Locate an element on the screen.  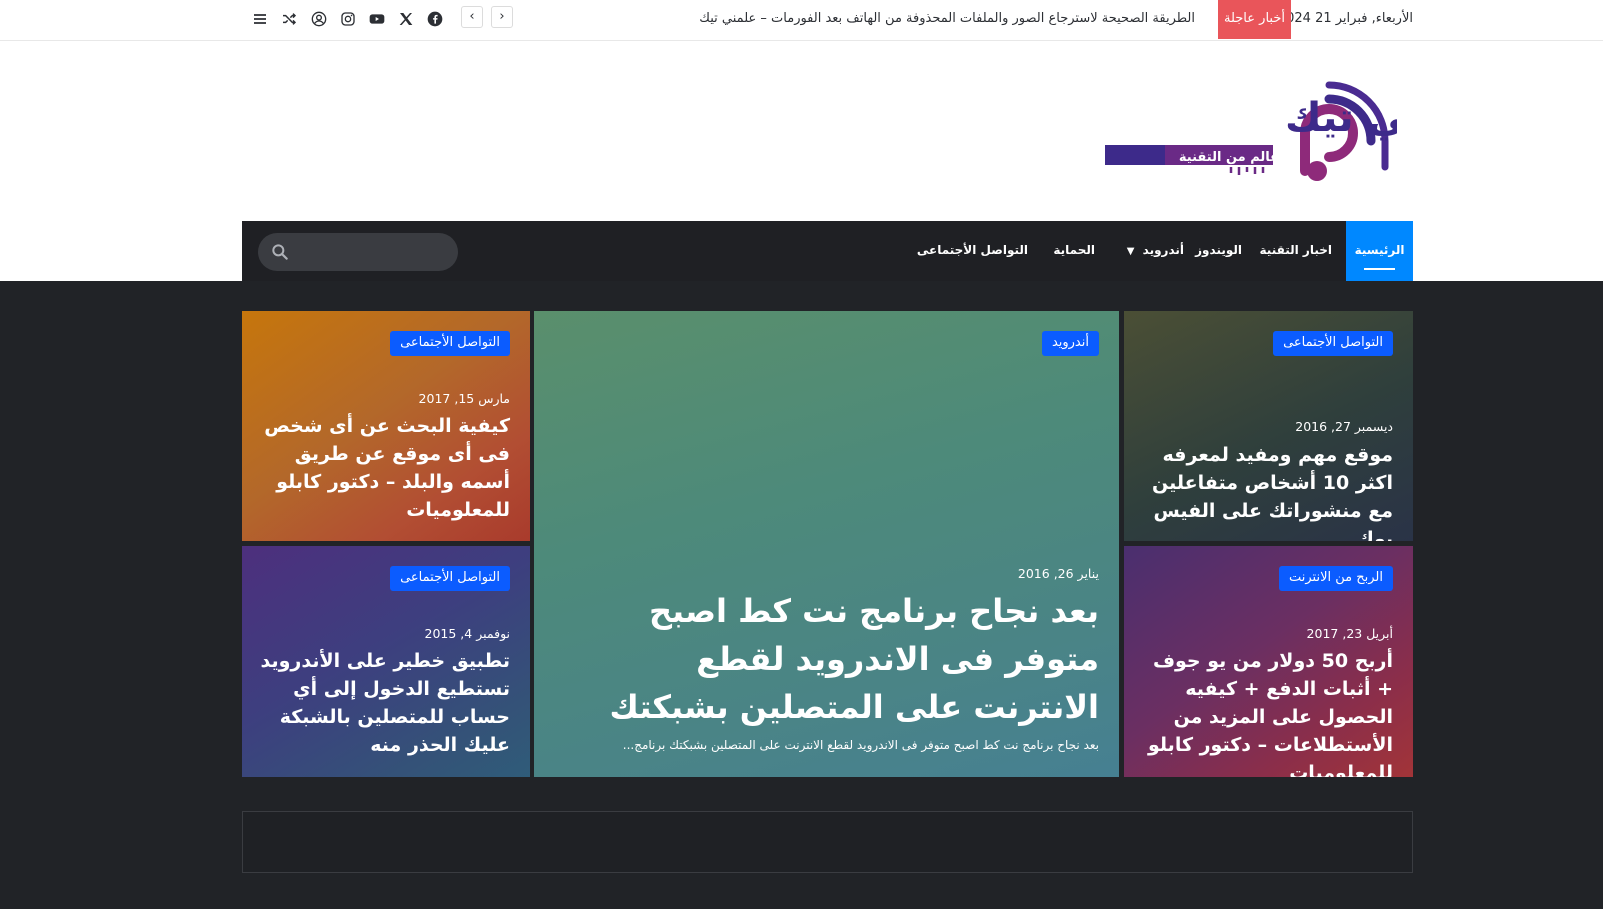
search-box is located at coordinates (358, 252).